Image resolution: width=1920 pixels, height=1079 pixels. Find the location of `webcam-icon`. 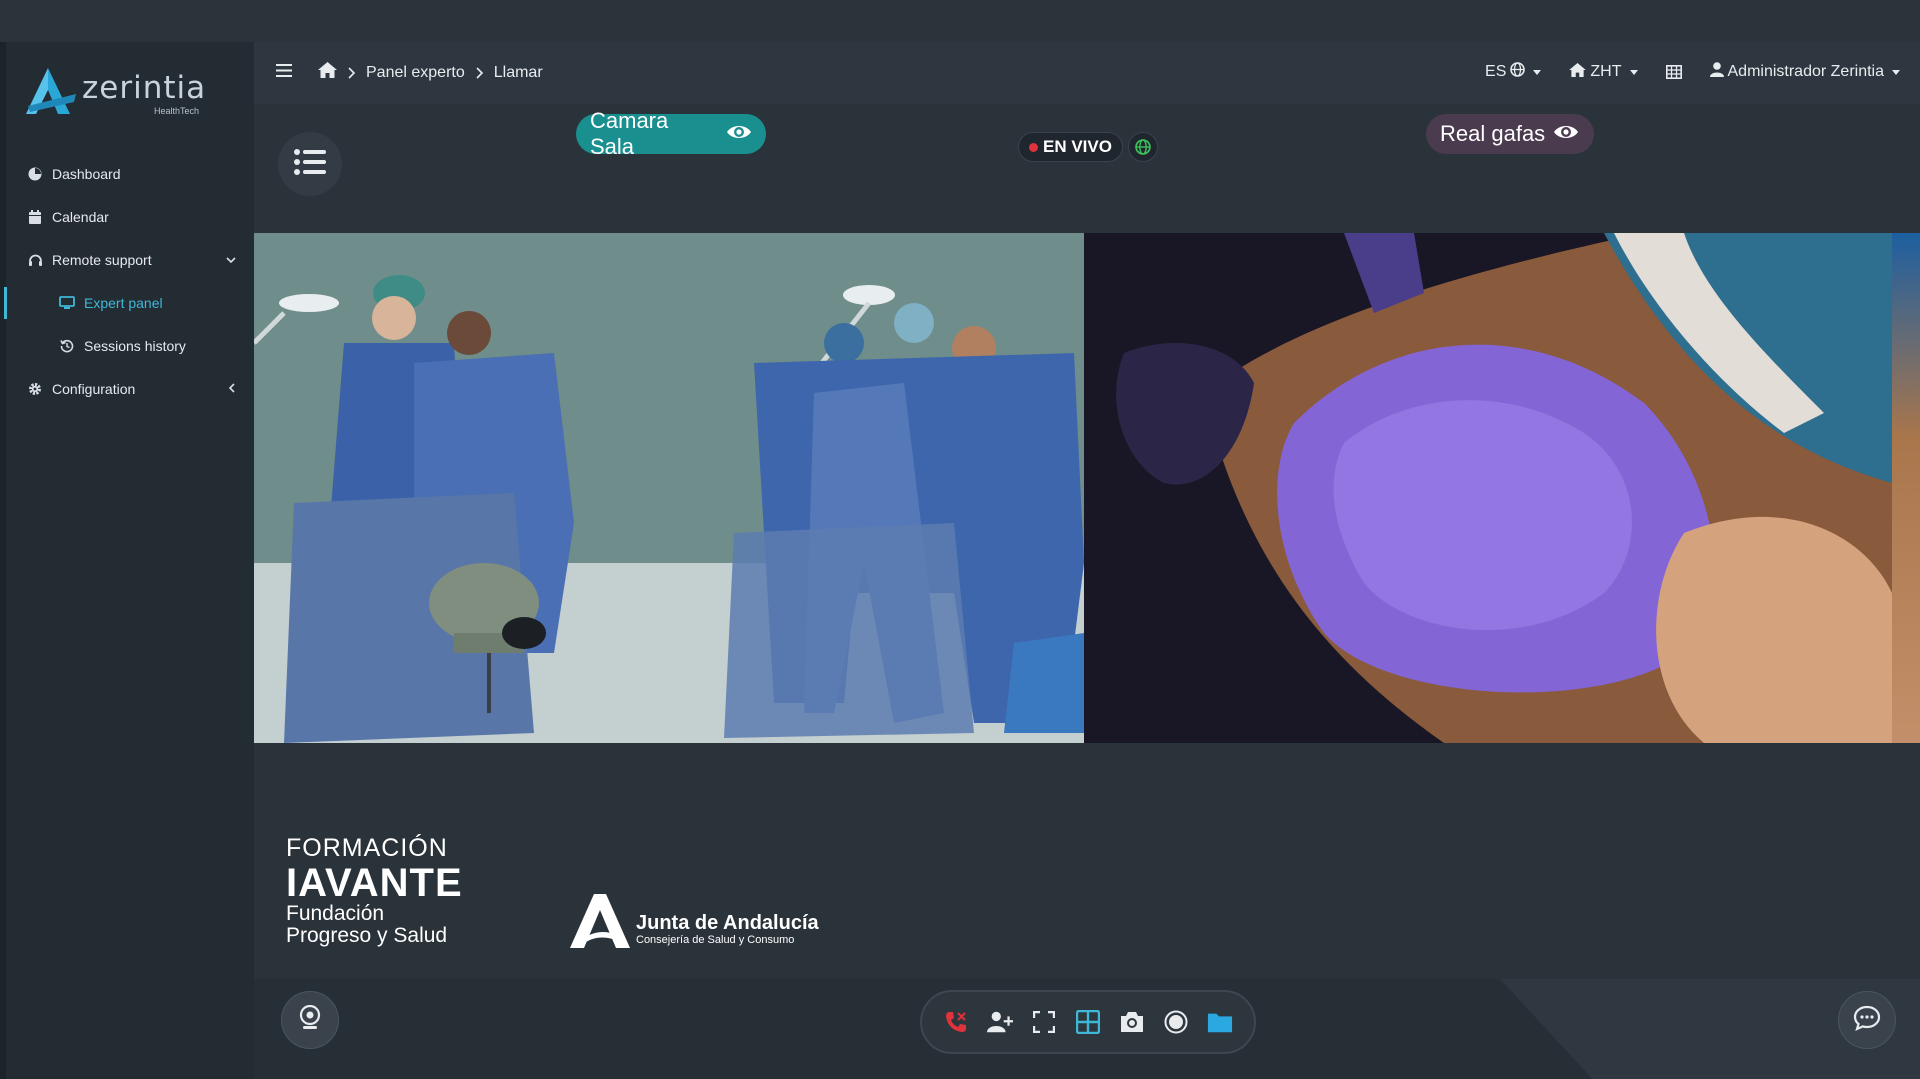

webcam-icon is located at coordinates (310, 1020).